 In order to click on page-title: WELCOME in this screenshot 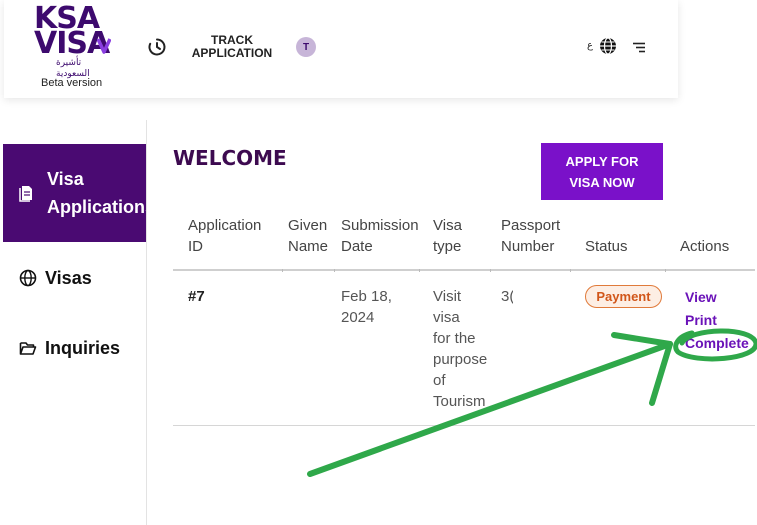, I will do `click(230, 158)`.